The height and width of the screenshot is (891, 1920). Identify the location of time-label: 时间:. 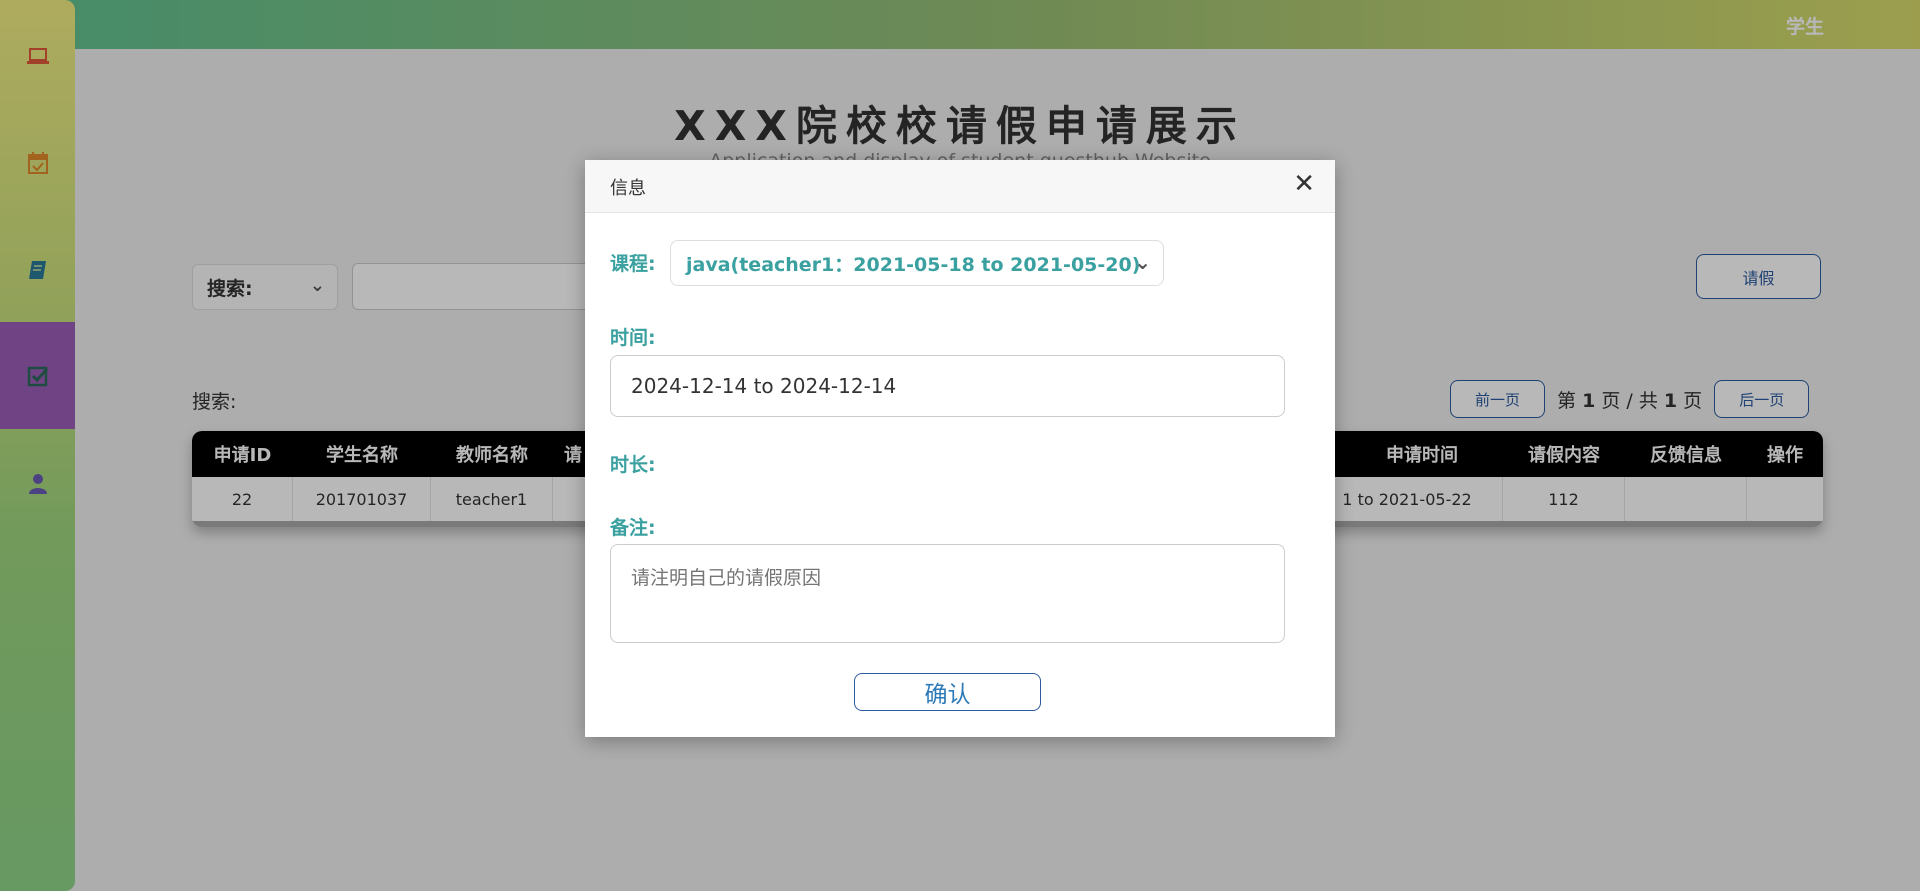
(633, 338).